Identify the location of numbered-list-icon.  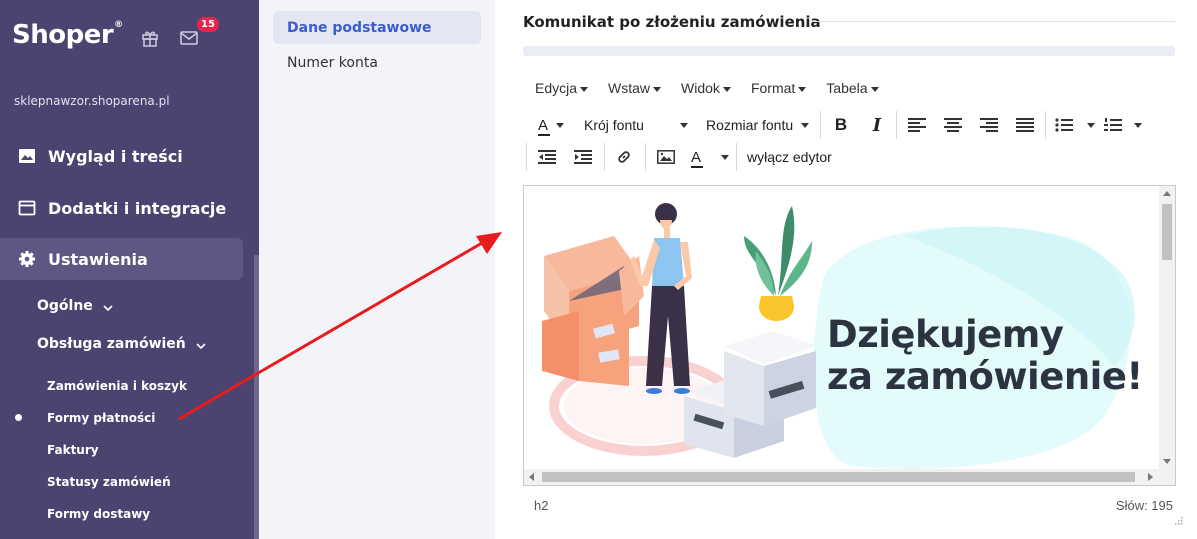
(1113, 125).